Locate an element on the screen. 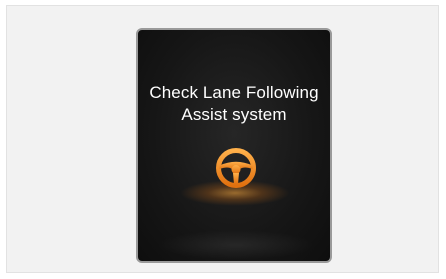 The height and width of the screenshot is (279, 446). steering-wheel-icon is located at coordinates (236, 168).